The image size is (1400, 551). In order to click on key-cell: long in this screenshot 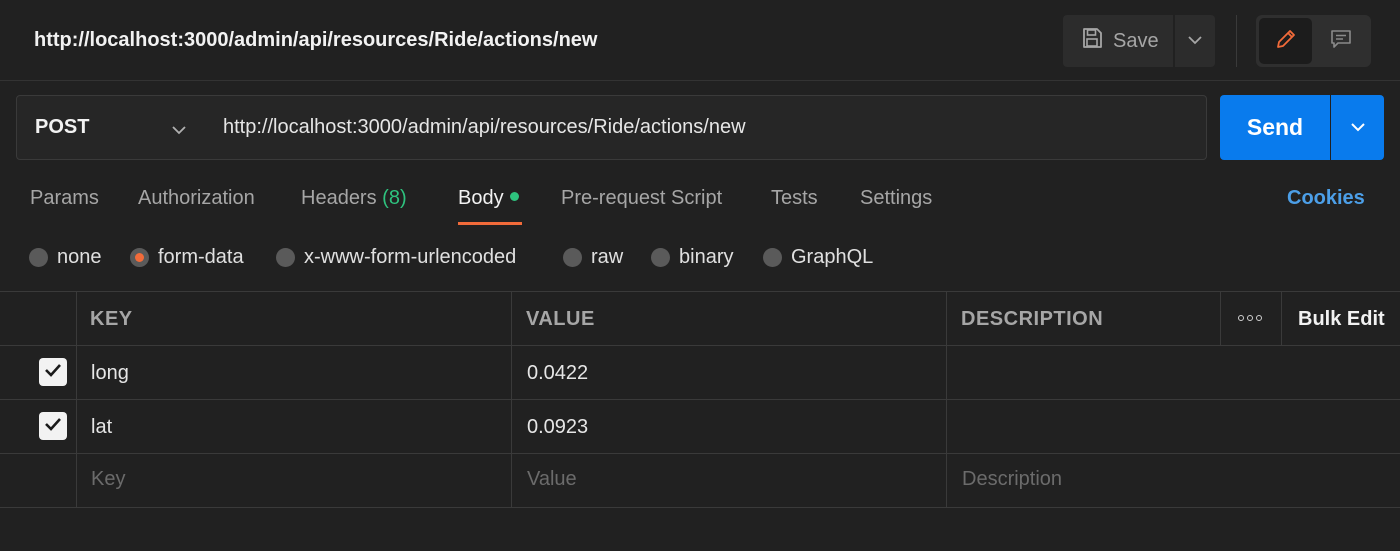, I will do `click(110, 373)`.